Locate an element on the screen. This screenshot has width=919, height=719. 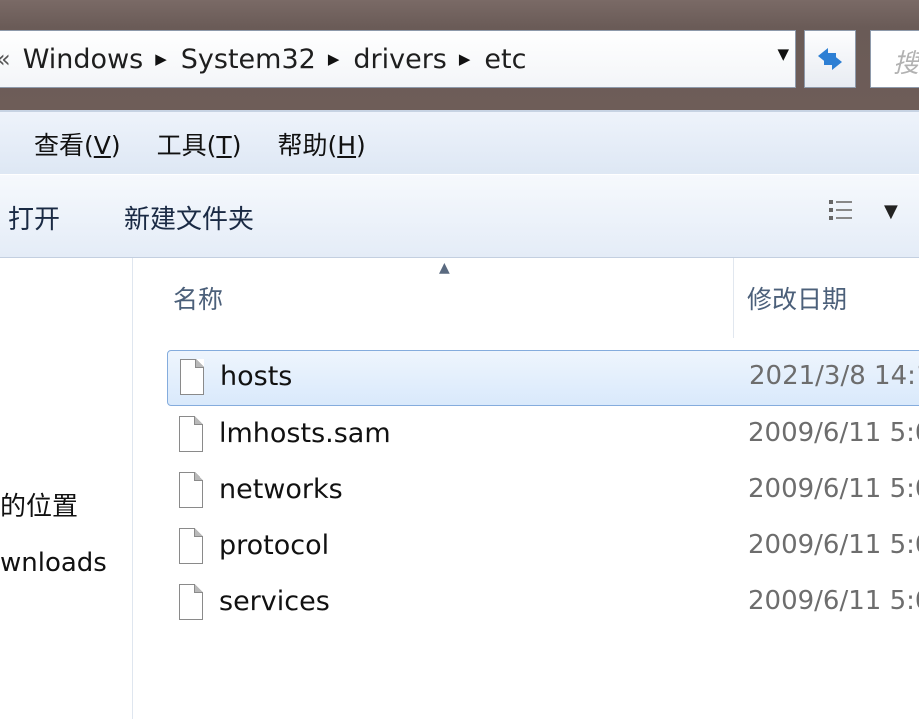
breadcrumb-system32: System32 is located at coordinates (248, 59).